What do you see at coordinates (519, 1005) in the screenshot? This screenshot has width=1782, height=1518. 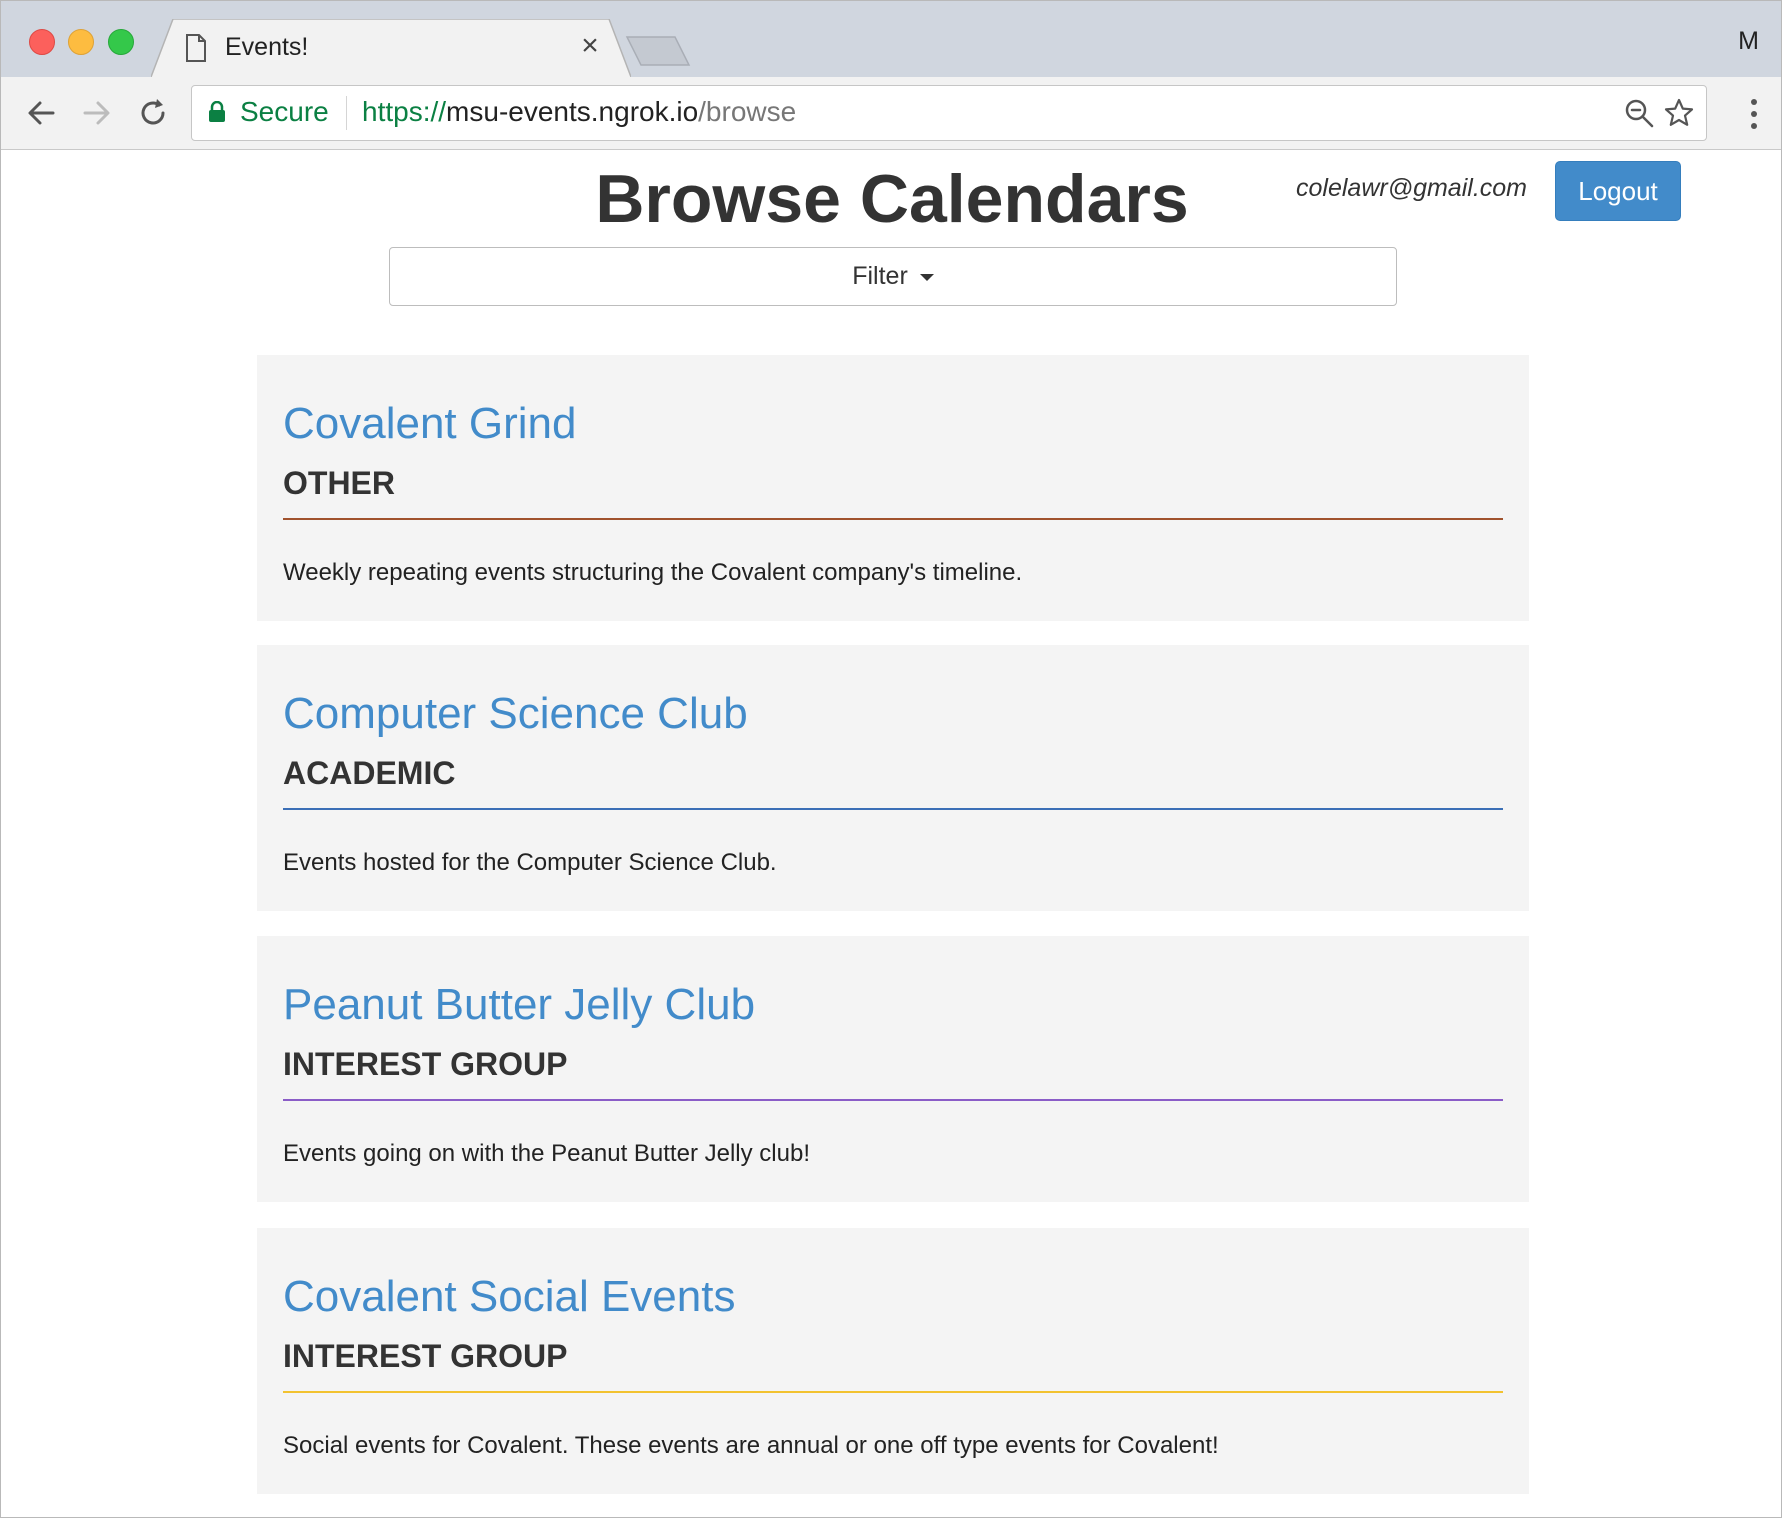 I see `calendar-title-link: Peanut Butter Jelly Club` at bounding box center [519, 1005].